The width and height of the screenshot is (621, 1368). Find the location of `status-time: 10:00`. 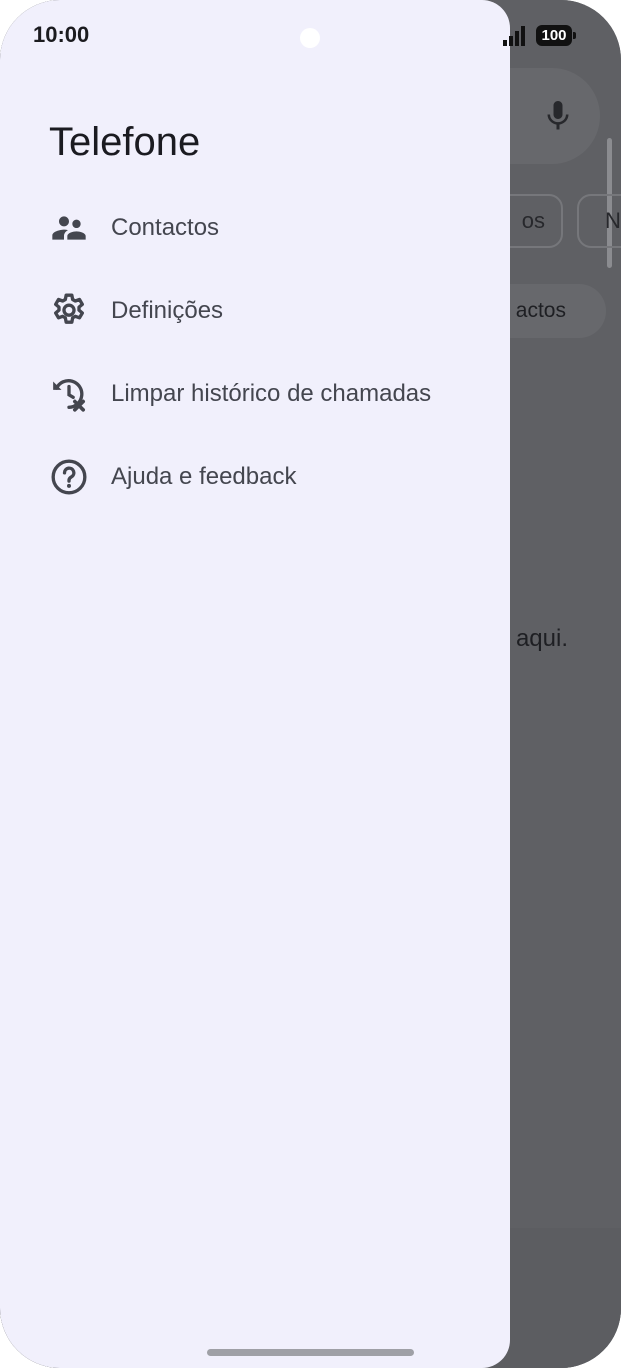

status-time: 10:00 is located at coordinates (61, 34).